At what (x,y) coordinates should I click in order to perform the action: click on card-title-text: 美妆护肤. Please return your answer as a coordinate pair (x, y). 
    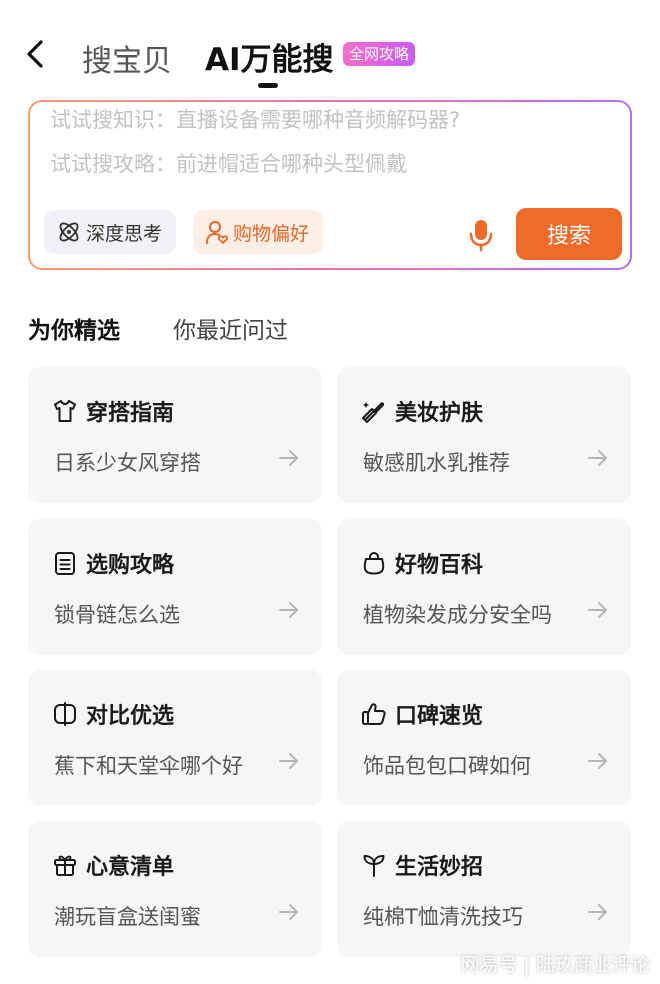
    Looking at the image, I should click on (439, 413).